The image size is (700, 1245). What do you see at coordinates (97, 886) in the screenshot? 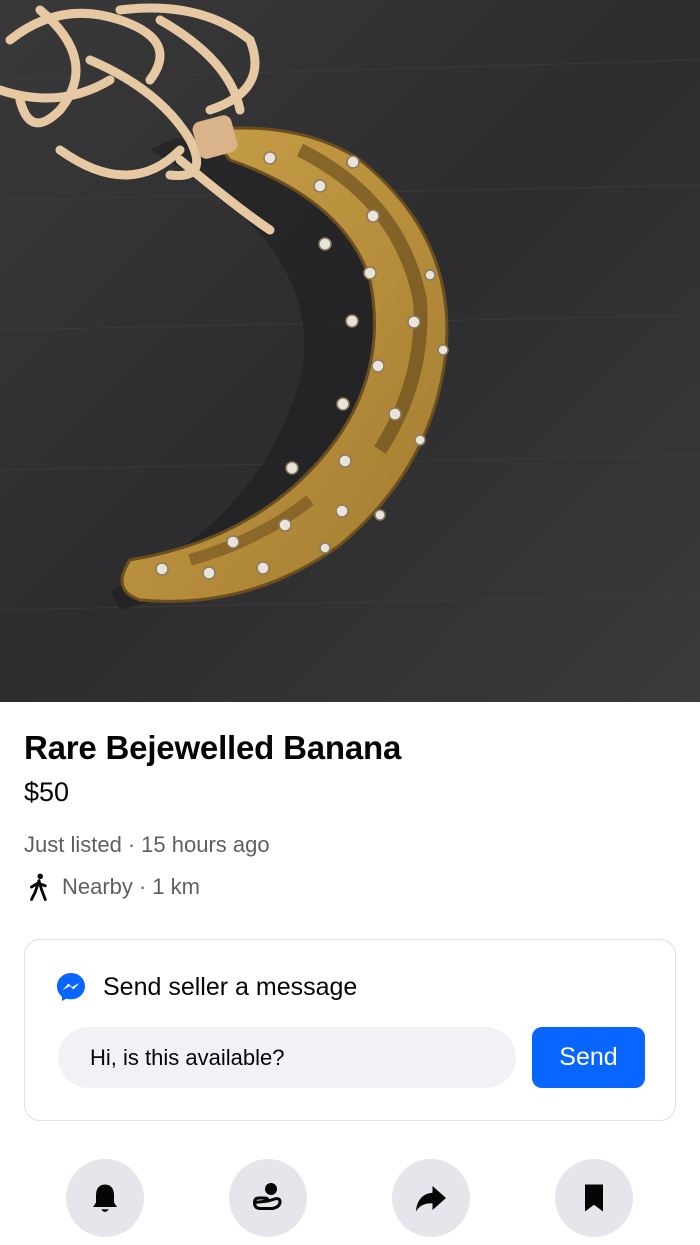
I see `distance-label: Nearby` at bounding box center [97, 886].